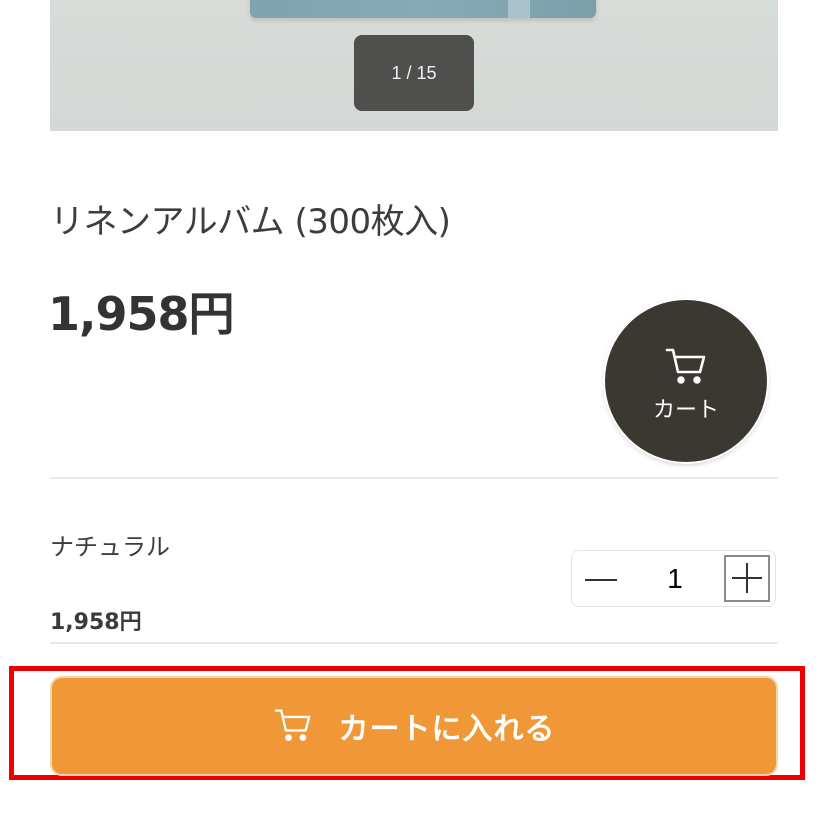 This screenshot has width=828, height=828. I want to click on album-photo, so click(423, 9).